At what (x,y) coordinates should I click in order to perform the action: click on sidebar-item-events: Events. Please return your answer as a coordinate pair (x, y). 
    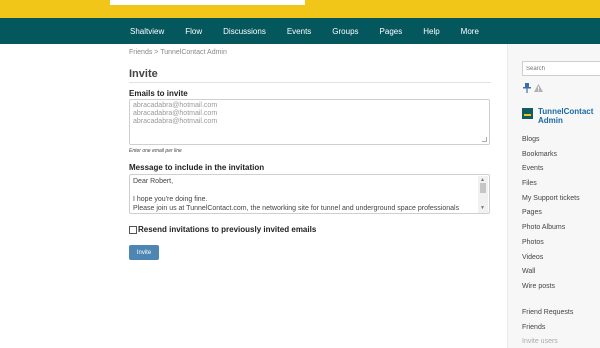
    Looking at the image, I should click on (551, 171).